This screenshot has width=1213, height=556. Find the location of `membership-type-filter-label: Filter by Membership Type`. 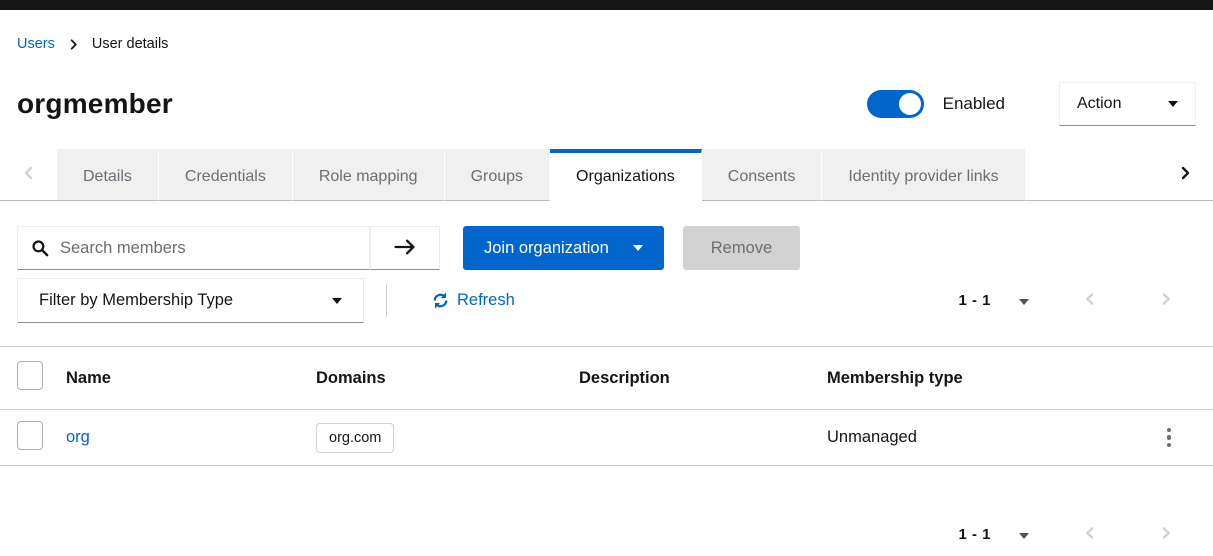

membership-type-filter-label: Filter by Membership Type is located at coordinates (136, 300).